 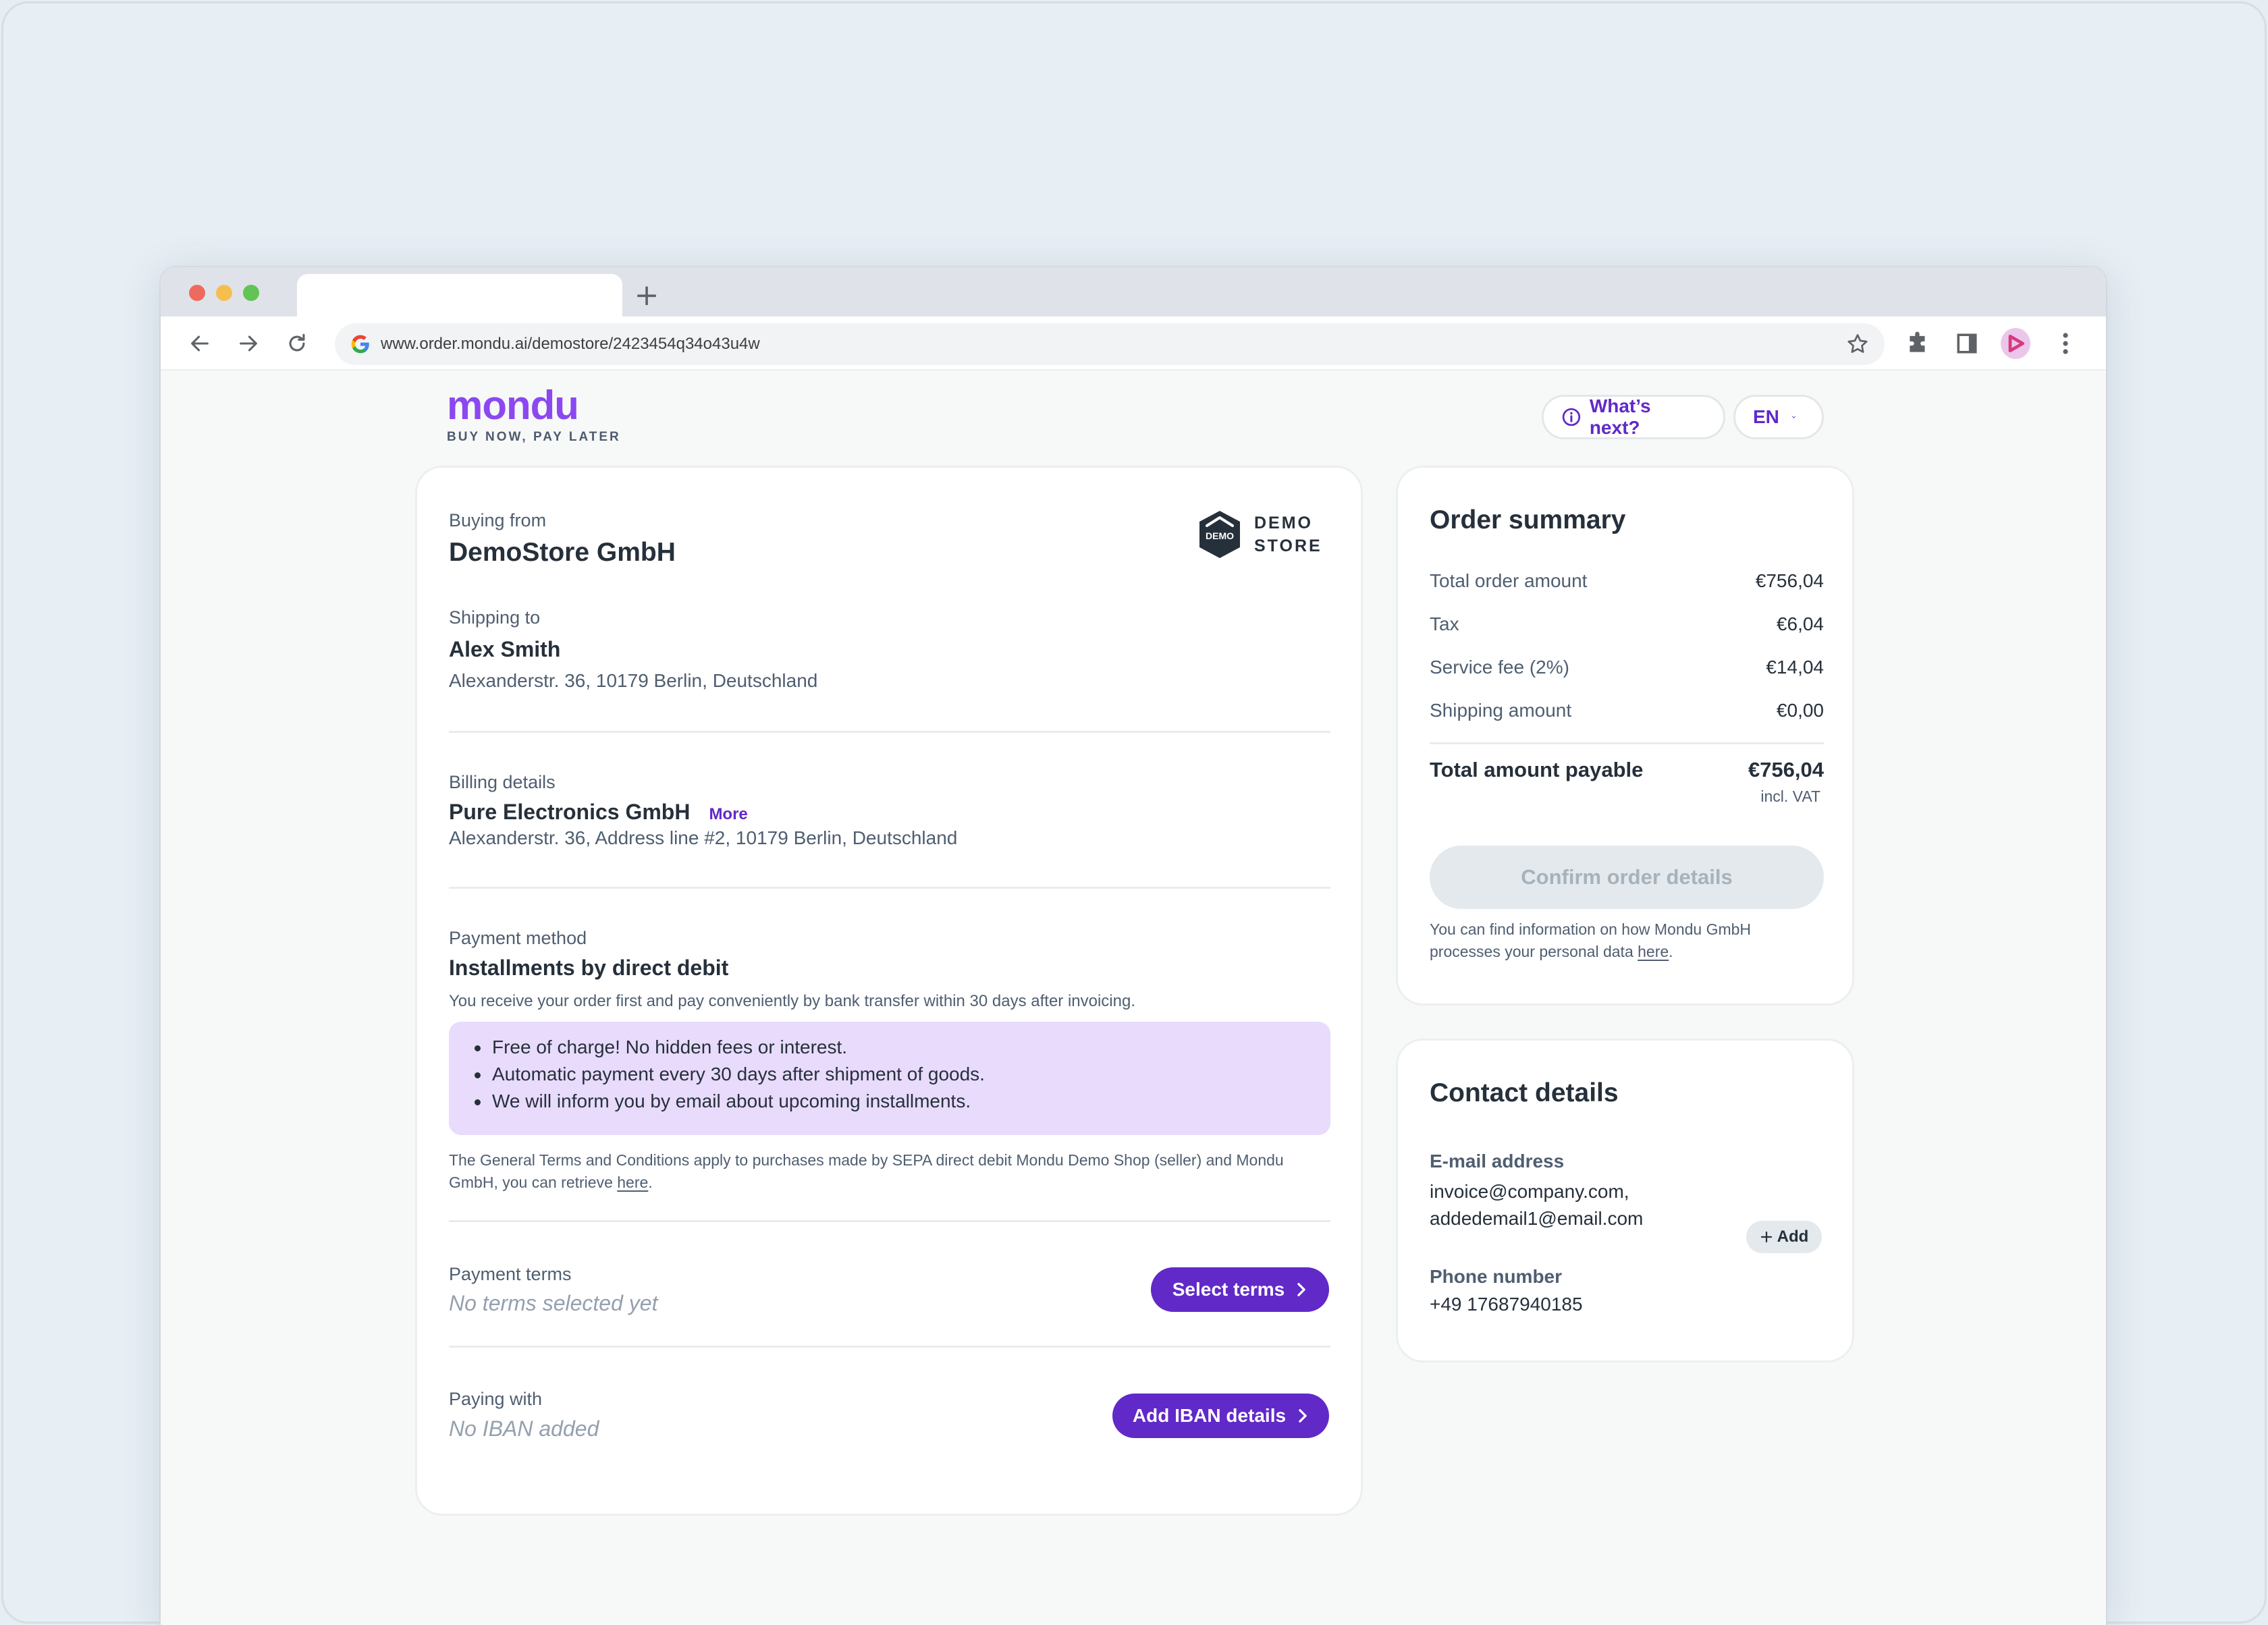 I want to click on paying-with-value: No IBAN added, so click(x=524, y=1428).